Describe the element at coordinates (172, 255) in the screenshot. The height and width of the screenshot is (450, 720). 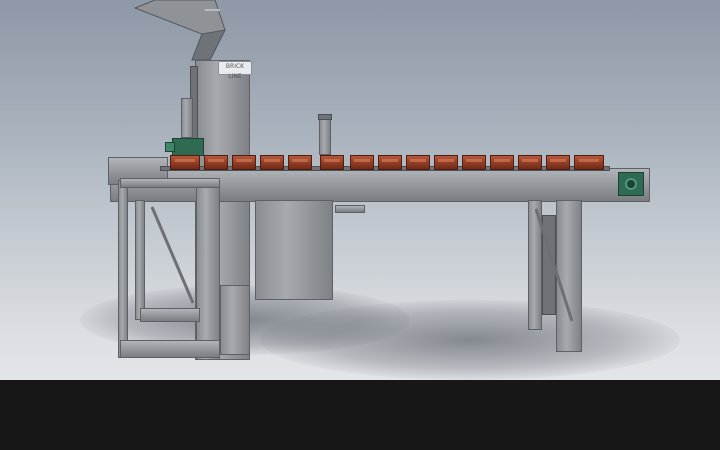
I see `left-frame-brace` at that location.